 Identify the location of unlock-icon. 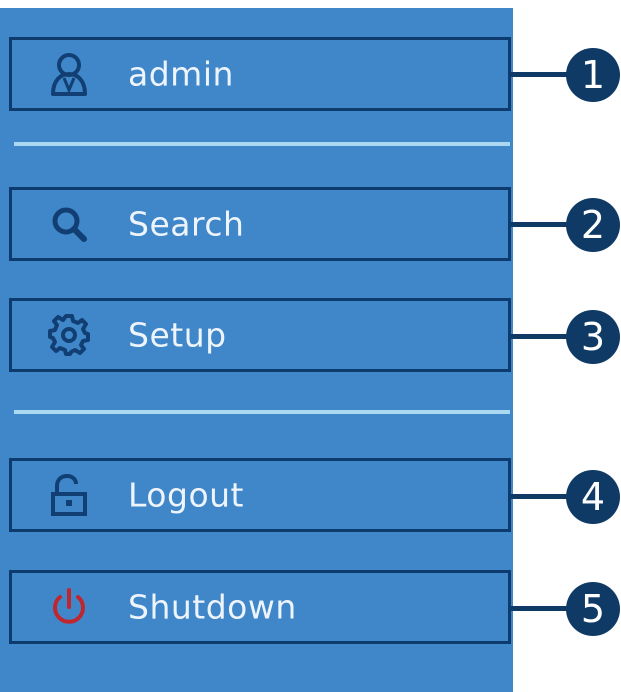
(69, 495).